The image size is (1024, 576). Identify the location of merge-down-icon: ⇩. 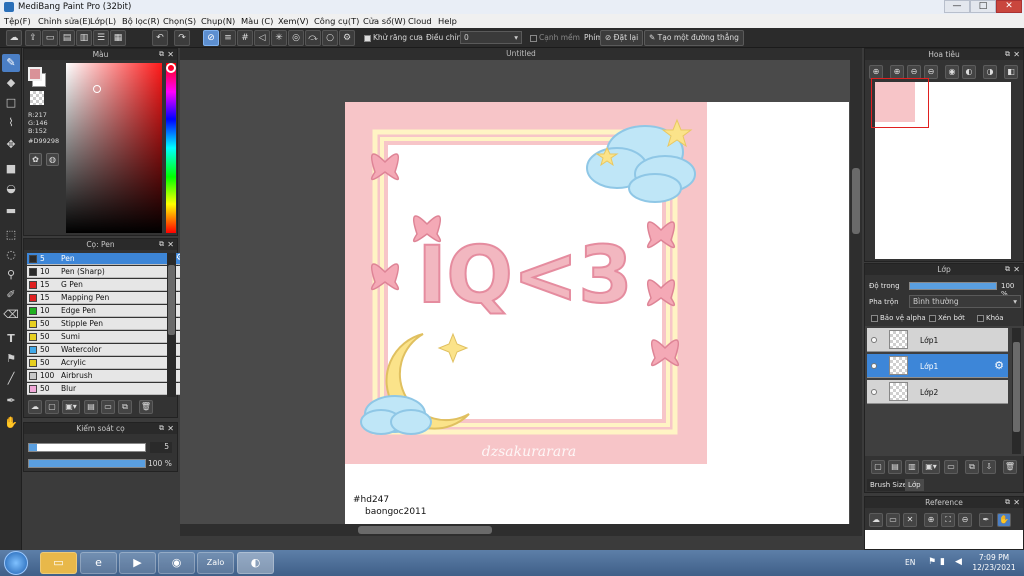
(989, 467).